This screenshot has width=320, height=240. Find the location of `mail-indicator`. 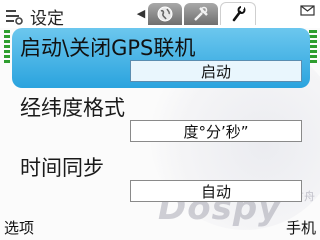

mail-indicator is located at coordinates (308, 11).